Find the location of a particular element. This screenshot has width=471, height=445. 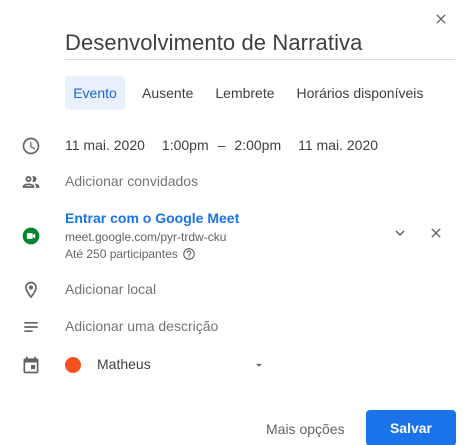

help-circle-icon is located at coordinates (189, 254).